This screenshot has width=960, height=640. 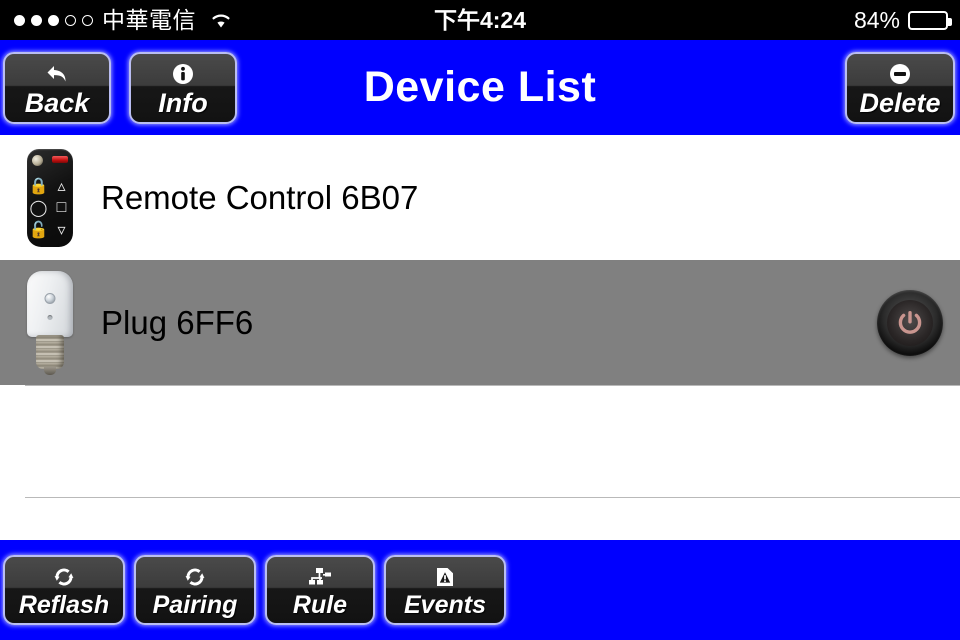 I want to click on battery-icon, so click(x=930, y=20).